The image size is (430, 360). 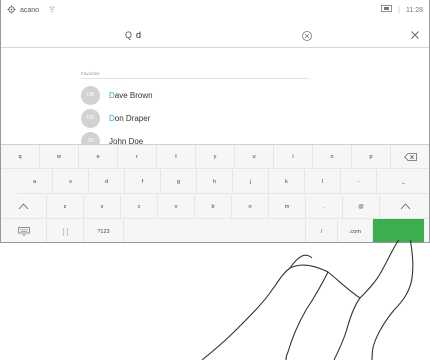 What do you see at coordinates (139, 207) in the screenshot?
I see `key-c: c` at bounding box center [139, 207].